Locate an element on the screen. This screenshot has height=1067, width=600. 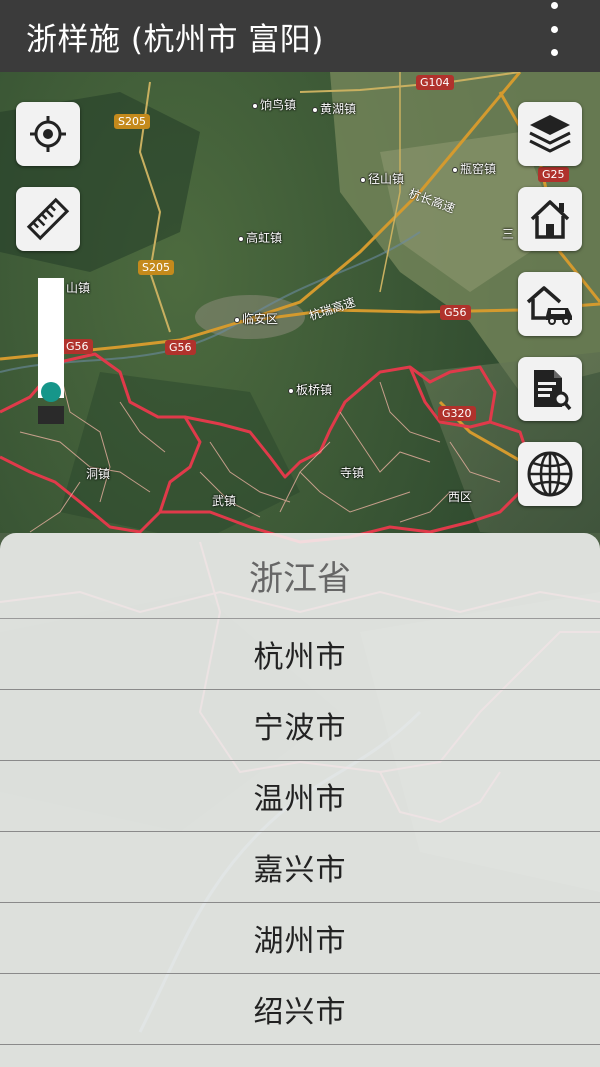
globe-icon is located at coordinates (550, 474).